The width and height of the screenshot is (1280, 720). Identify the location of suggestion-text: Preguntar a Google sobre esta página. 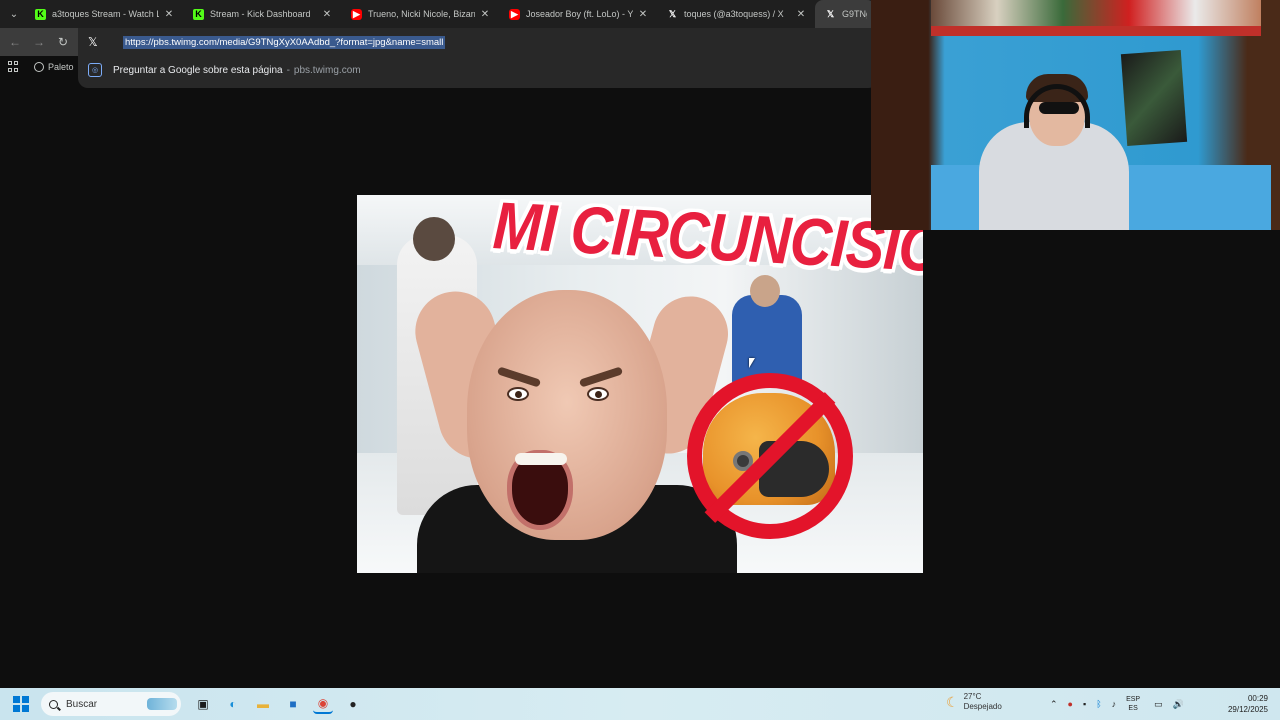
(198, 70).